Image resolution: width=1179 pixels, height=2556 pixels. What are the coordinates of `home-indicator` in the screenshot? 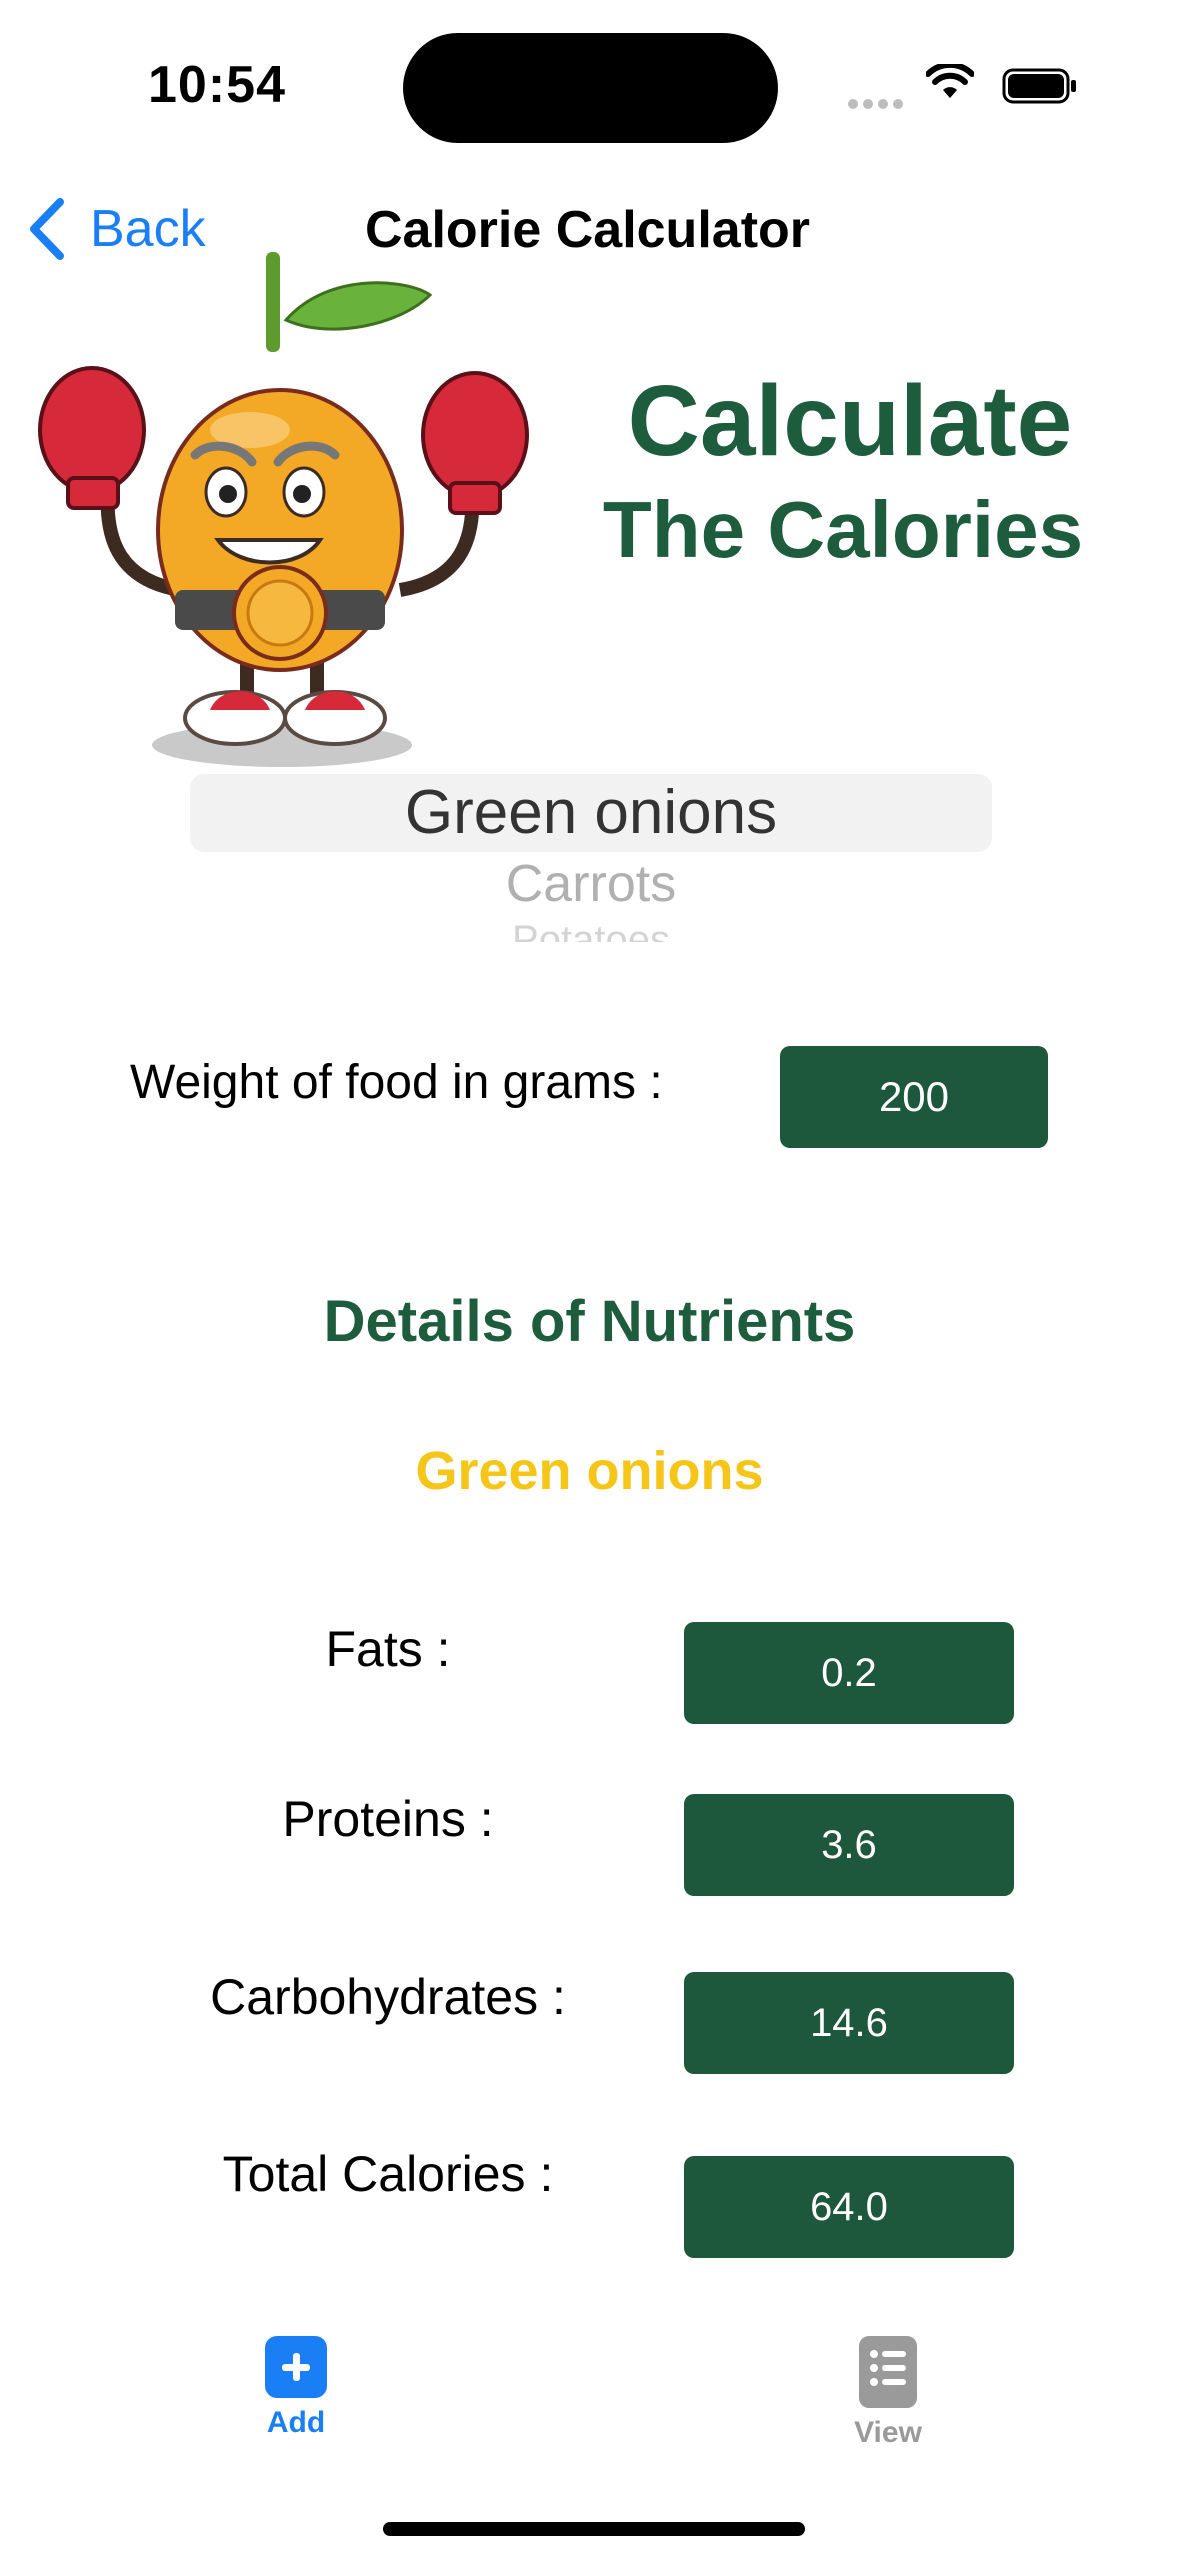 It's located at (594, 2529).